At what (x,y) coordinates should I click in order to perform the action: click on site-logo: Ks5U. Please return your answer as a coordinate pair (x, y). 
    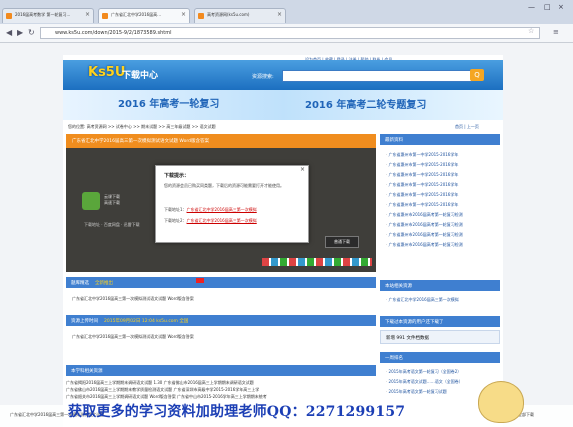
    Looking at the image, I should click on (106, 72).